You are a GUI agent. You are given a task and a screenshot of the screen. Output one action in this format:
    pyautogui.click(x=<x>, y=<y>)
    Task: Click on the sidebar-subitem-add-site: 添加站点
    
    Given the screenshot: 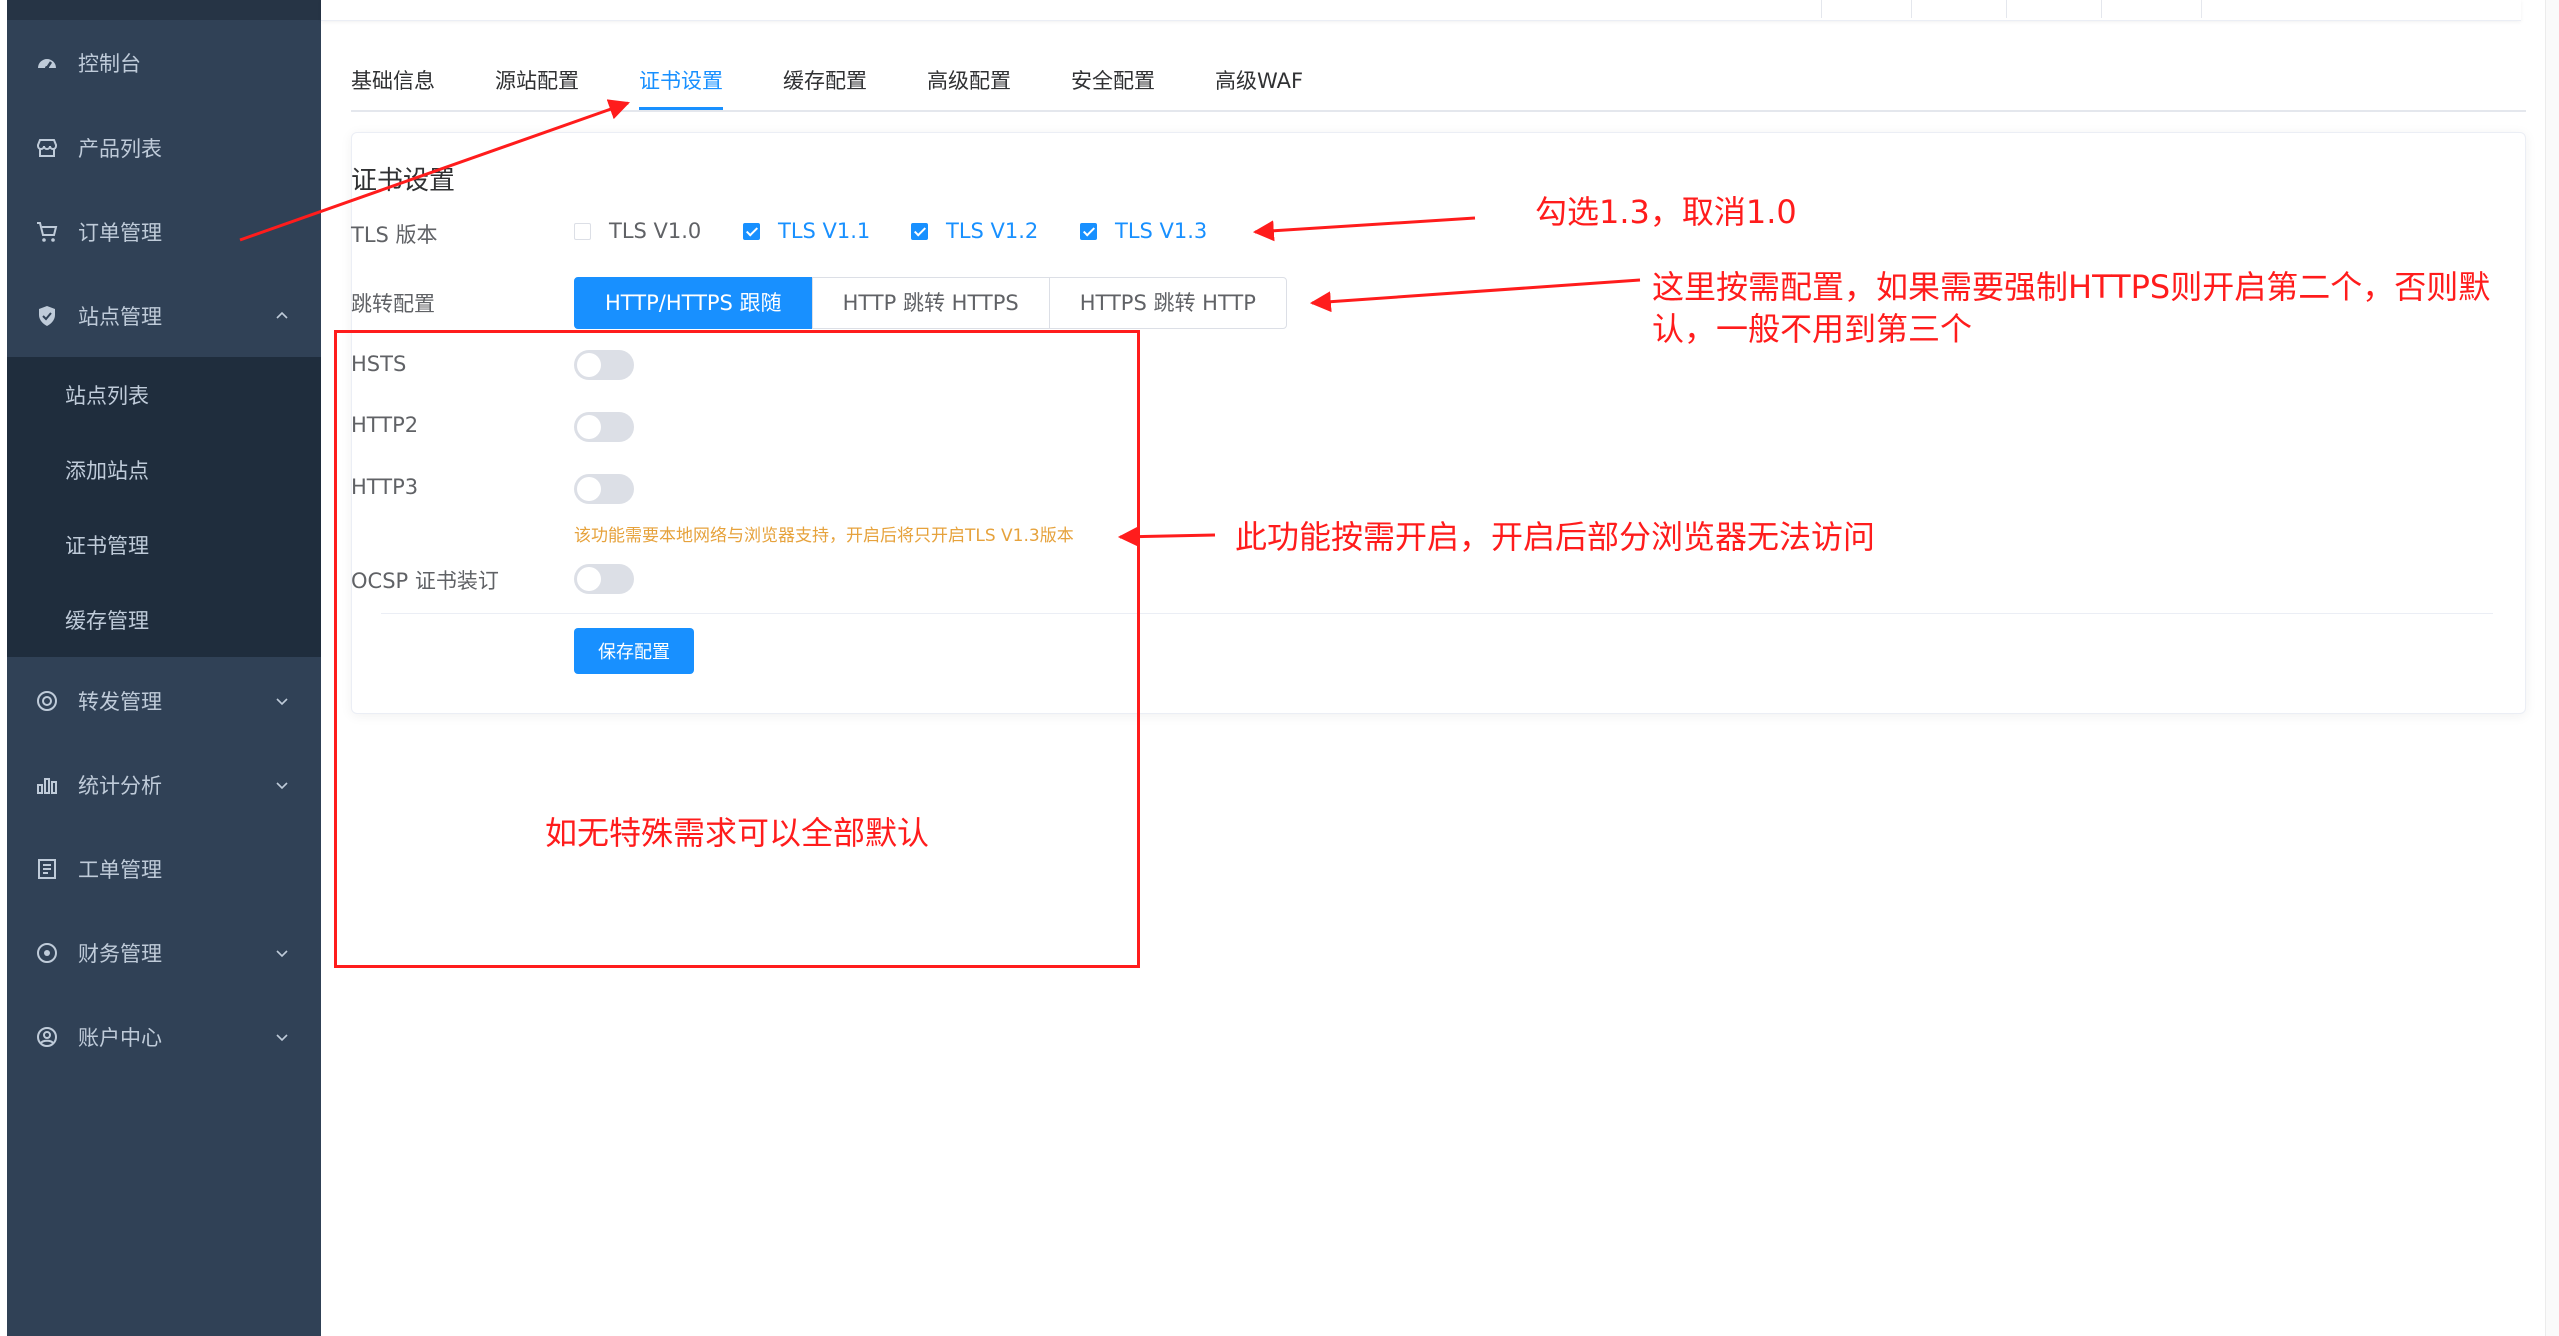 What is the action you would take?
    pyautogui.click(x=164, y=469)
    